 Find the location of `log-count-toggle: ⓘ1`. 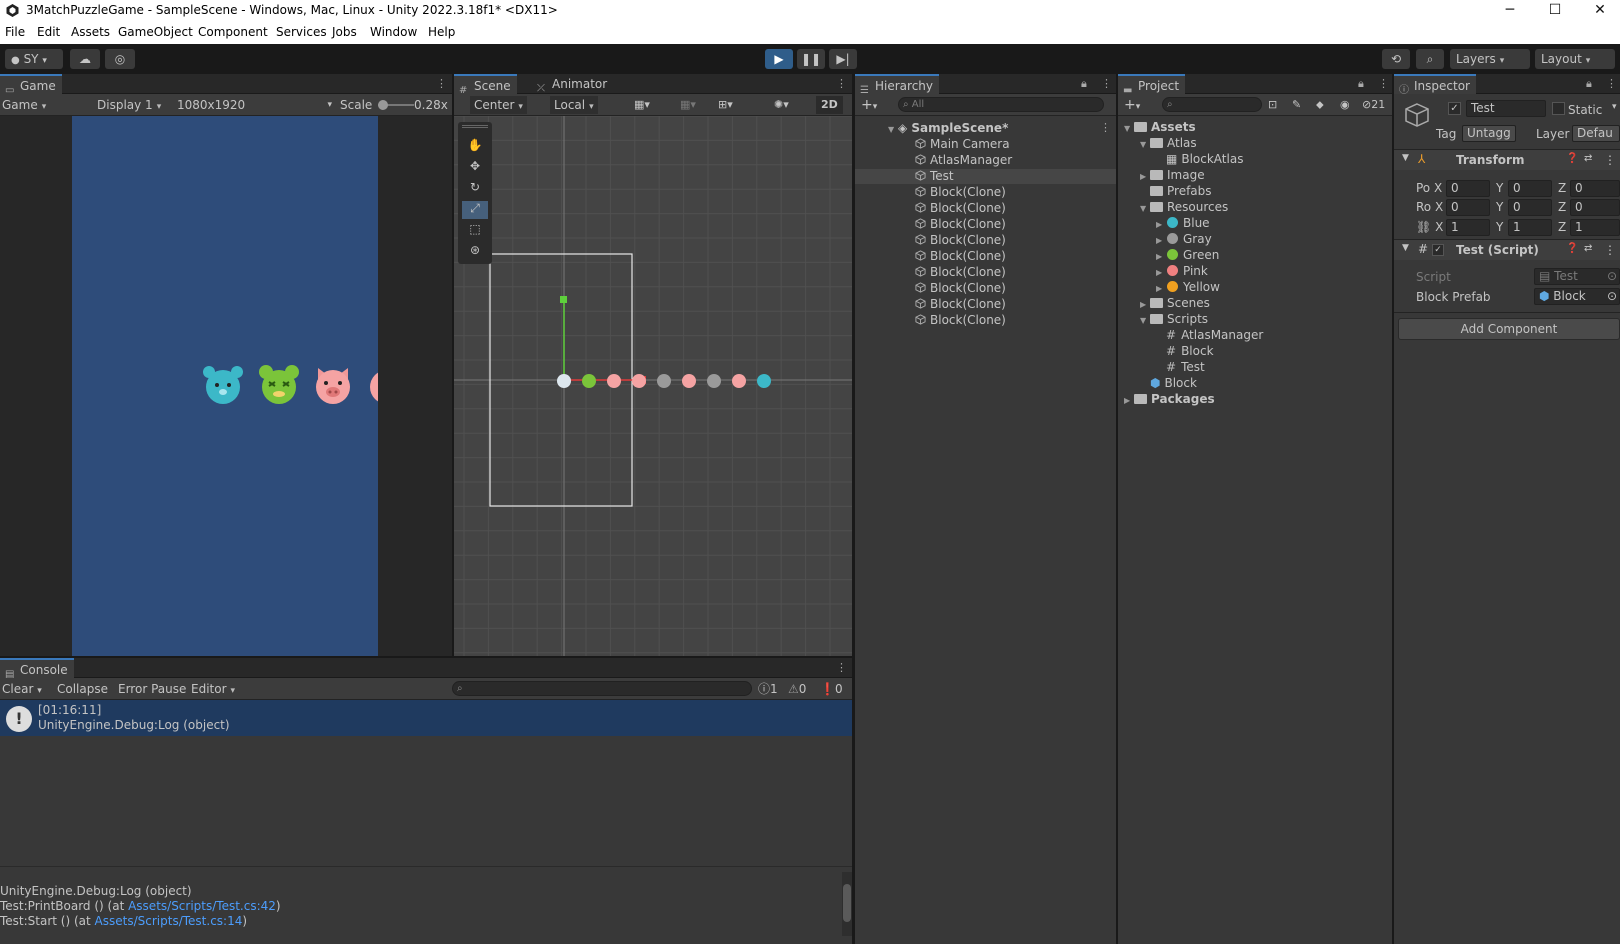

log-count-toggle: ⓘ1 is located at coordinates (768, 689).